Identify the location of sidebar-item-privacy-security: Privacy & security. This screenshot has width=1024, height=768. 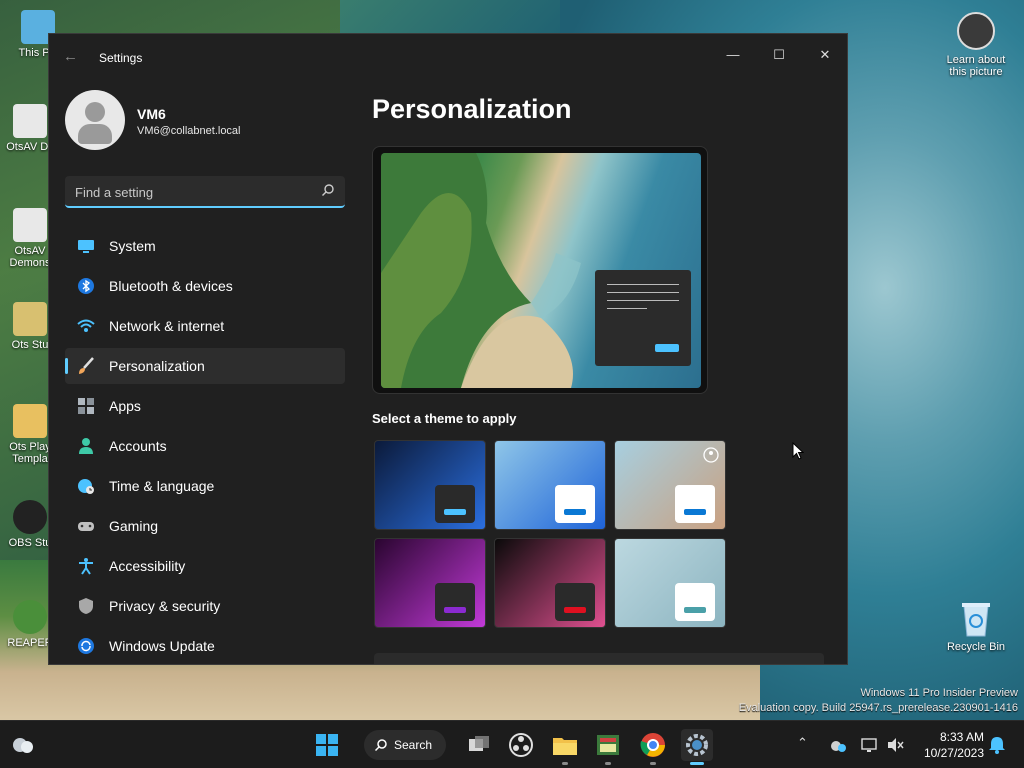
(205, 606).